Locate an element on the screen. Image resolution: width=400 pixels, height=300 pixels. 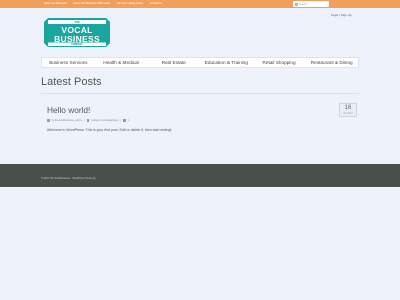
comment-icon is located at coordinates (124, 120).